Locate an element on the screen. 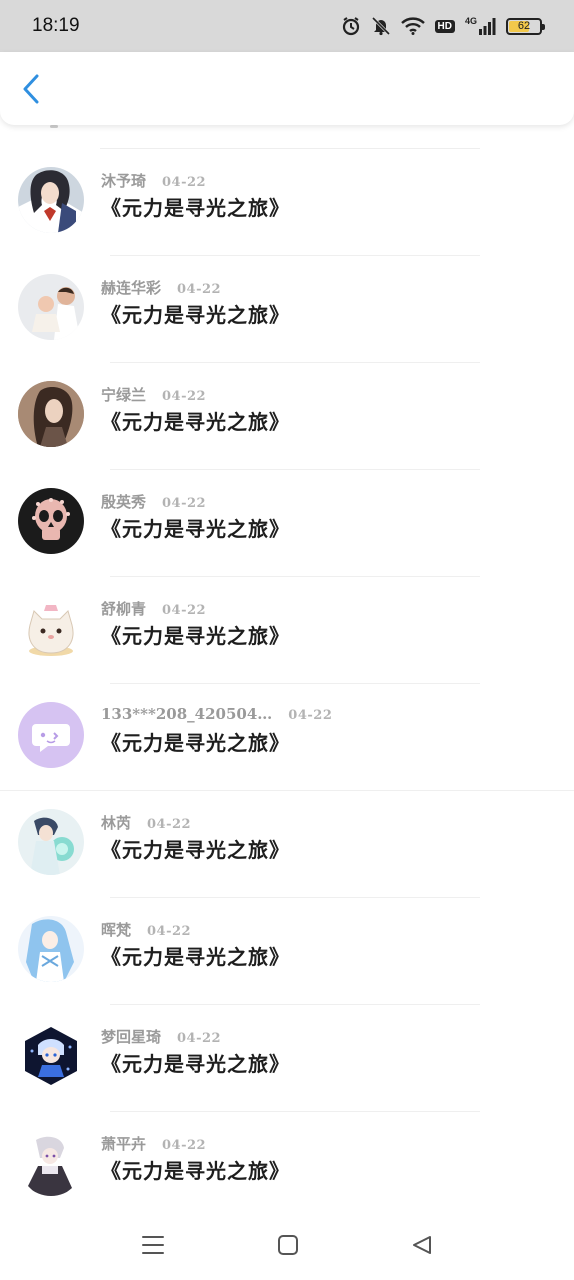 The image size is (574, 1280). back-triangle-icon is located at coordinates (422, 1245).